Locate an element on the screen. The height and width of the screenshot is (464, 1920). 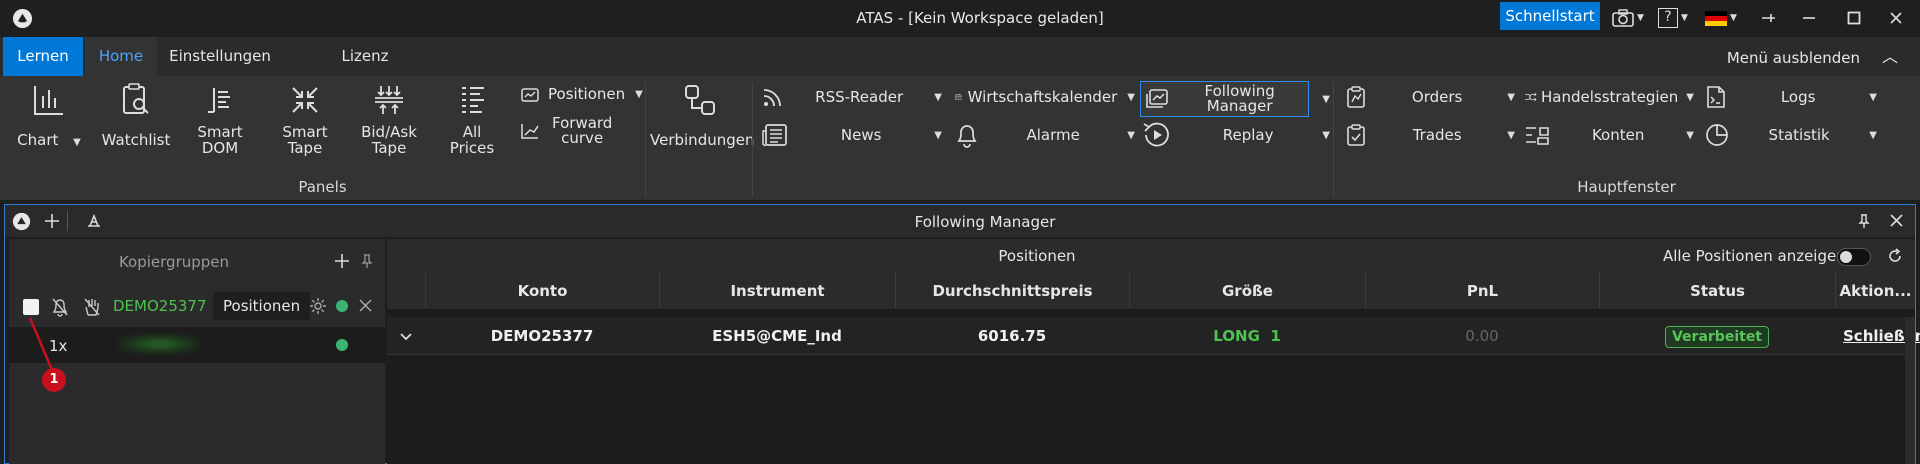
all-prices-label-1: All is located at coordinates (472, 132).